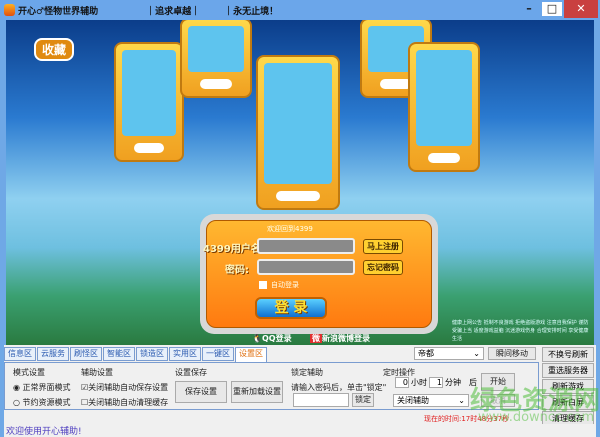  Describe the element at coordinates (300, 430) in the screenshot. I see `status-bar: 欢迎使用开心辅助!` at that location.